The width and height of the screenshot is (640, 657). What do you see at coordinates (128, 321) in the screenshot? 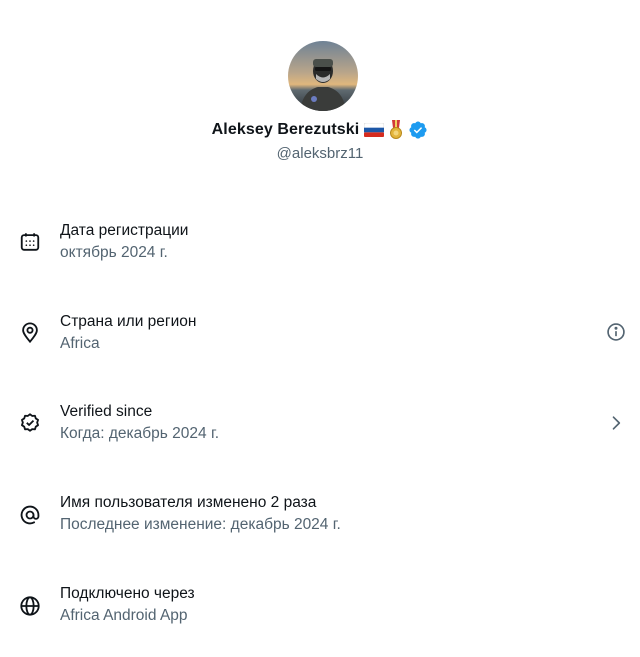
I see `detail-title: Страна или регион` at bounding box center [128, 321].